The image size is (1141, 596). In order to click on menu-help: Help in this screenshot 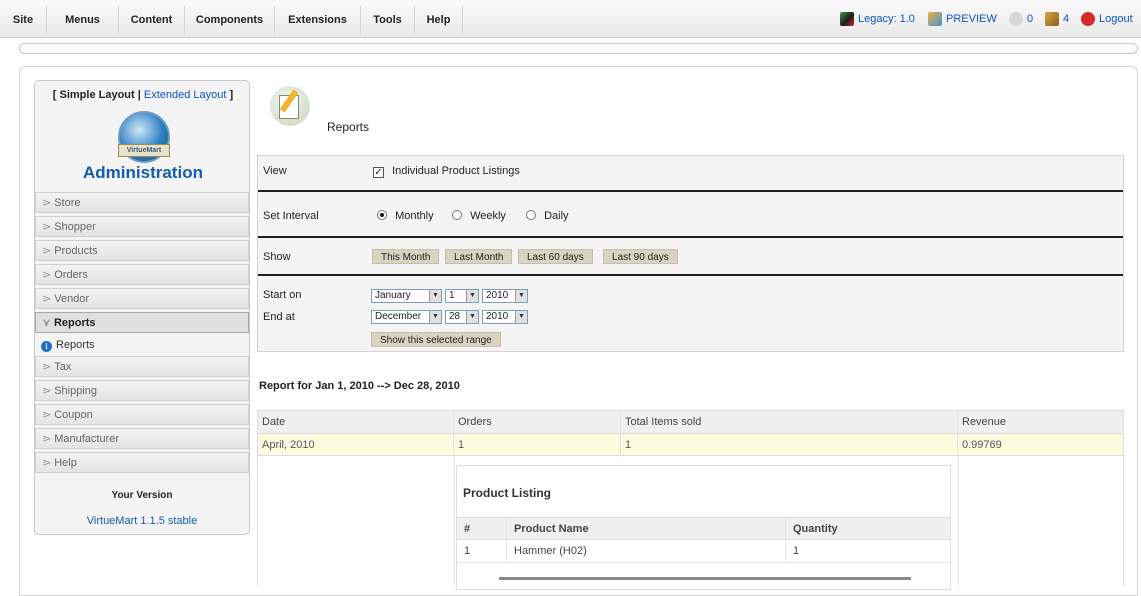, I will do `click(439, 20)`.